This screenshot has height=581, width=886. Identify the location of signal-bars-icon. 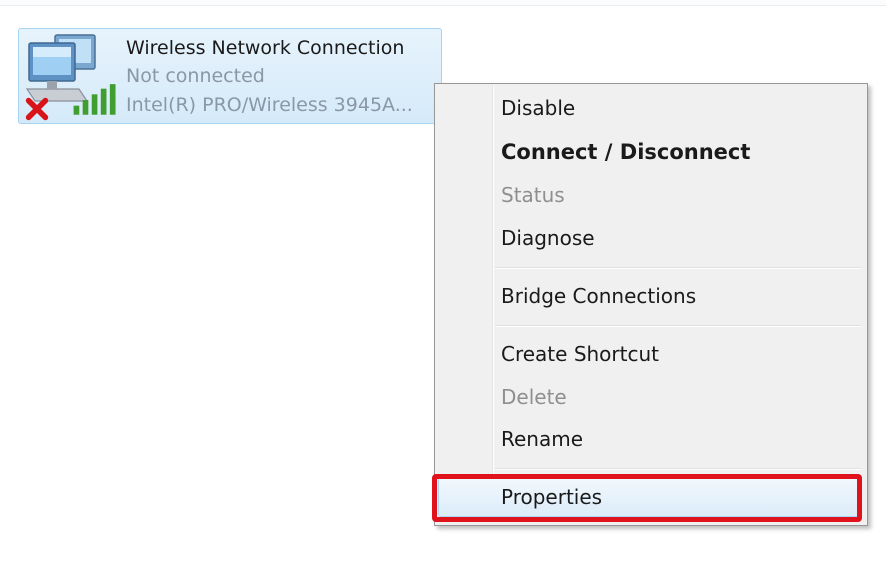
(94, 99).